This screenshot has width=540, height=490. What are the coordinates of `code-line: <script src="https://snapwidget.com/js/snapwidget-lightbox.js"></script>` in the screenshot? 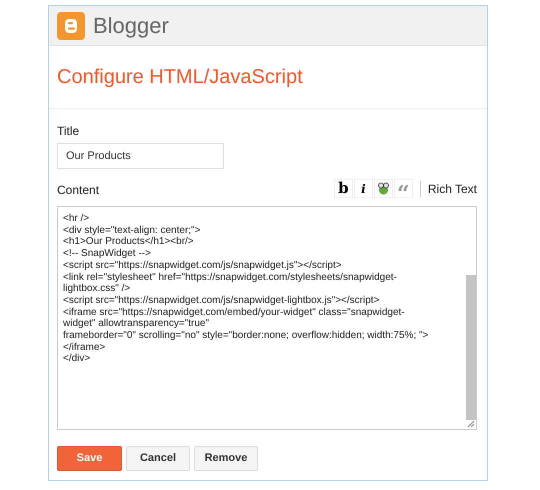 It's located at (221, 300).